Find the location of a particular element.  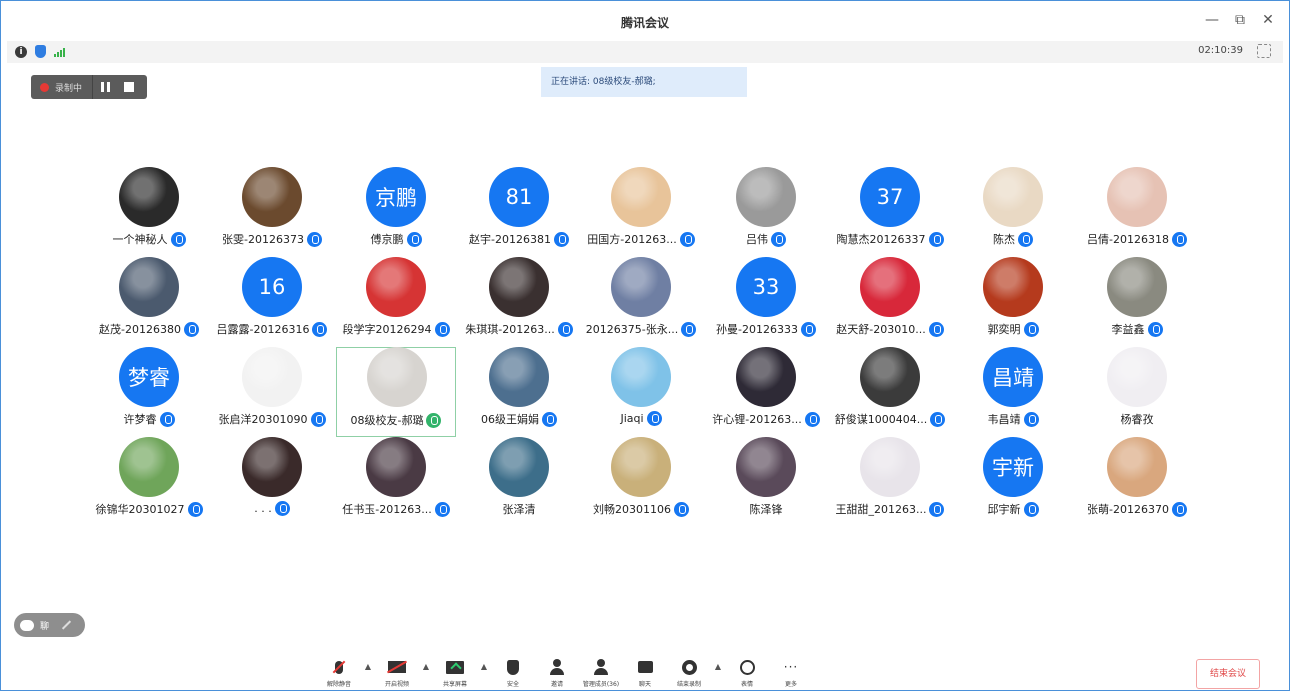

mic-muted-icon is located at coordinates (339, 667).